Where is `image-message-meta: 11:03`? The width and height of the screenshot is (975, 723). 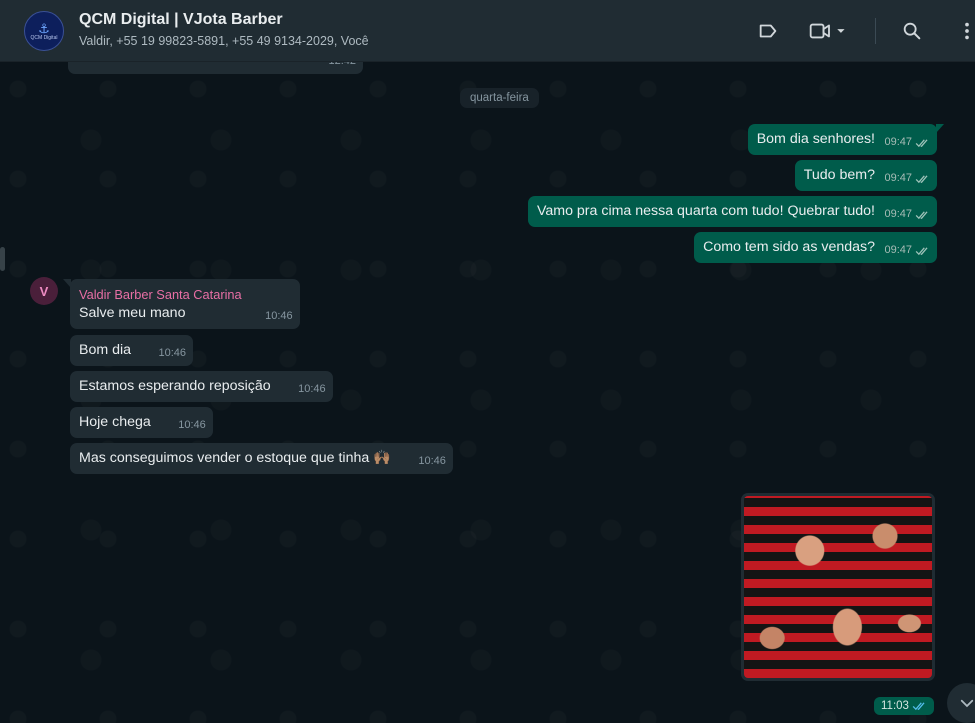 image-message-meta: 11:03 is located at coordinates (904, 706).